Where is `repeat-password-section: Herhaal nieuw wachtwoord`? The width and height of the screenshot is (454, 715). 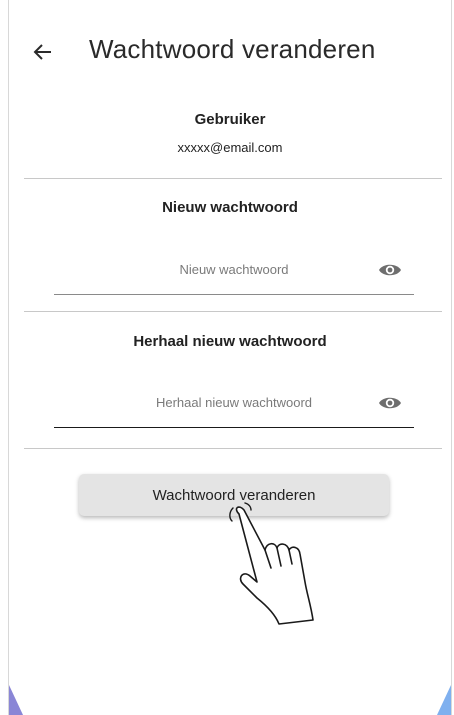
repeat-password-section: Herhaal nieuw wachtwoord is located at coordinates (230, 341).